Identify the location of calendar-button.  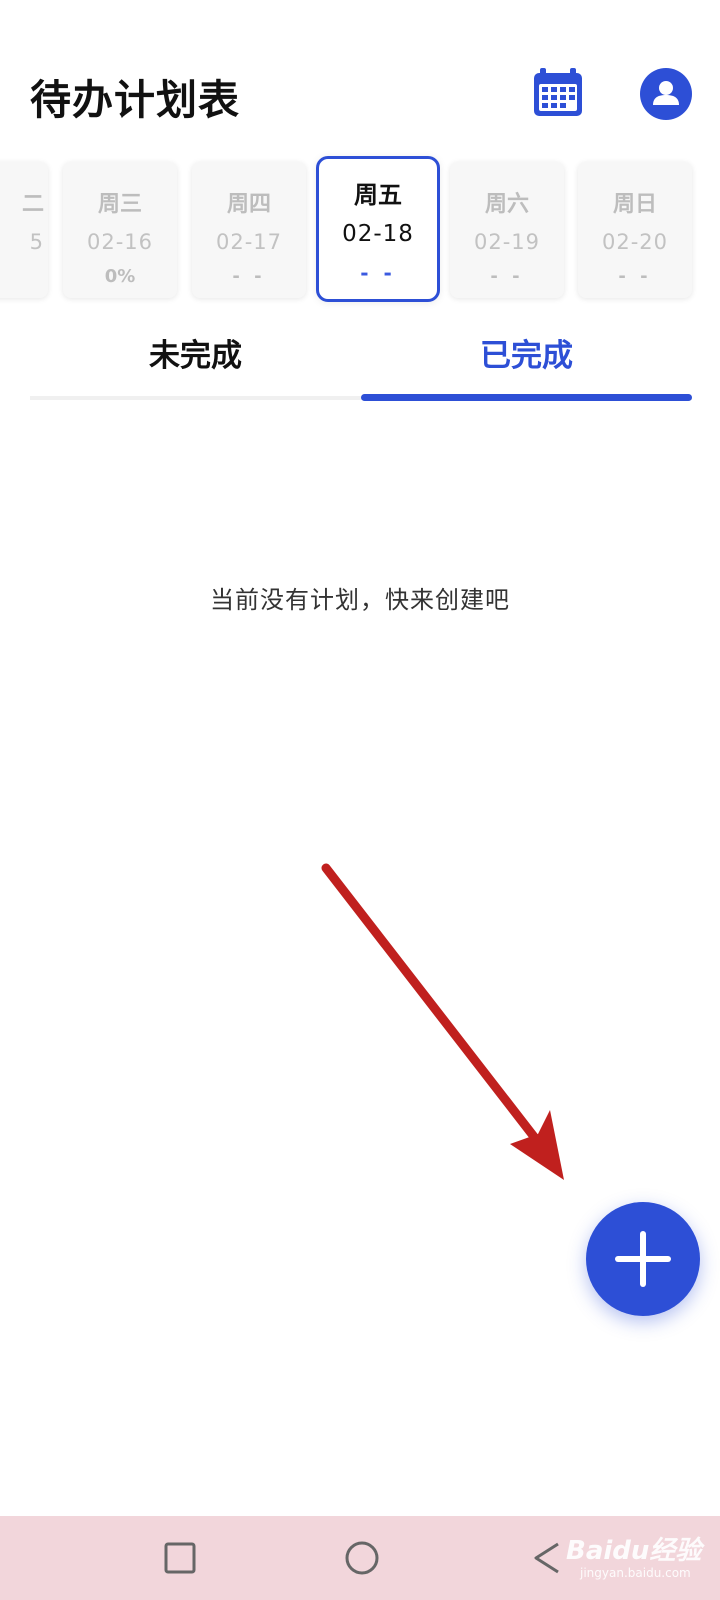
(558, 92).